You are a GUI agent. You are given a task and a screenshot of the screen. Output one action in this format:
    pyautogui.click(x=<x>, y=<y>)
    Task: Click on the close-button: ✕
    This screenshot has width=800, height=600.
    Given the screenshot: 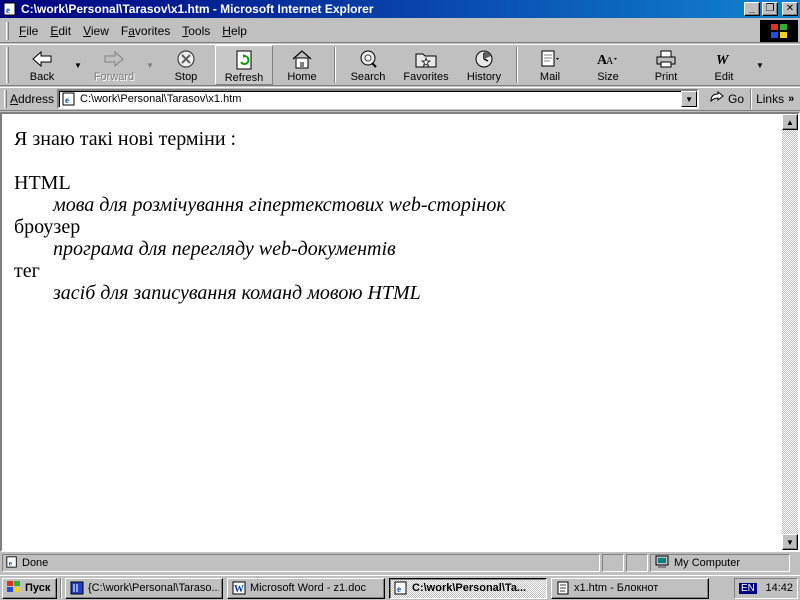 What is the action you would take?
    pyautogui.click(x=790, y=9)
    